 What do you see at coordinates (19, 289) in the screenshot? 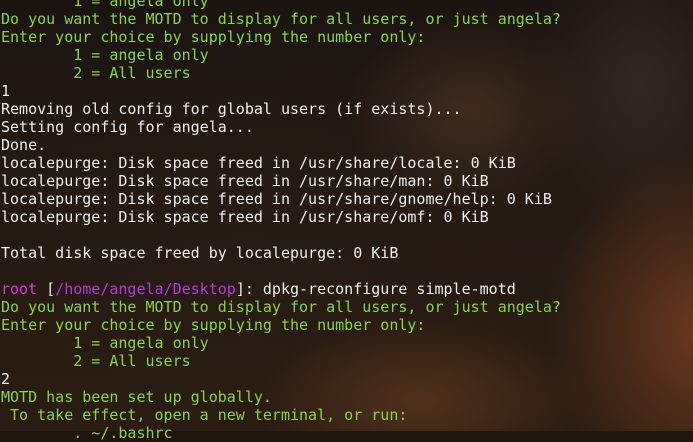
I see `prompt-user: root` at bounding box center [19, 289].